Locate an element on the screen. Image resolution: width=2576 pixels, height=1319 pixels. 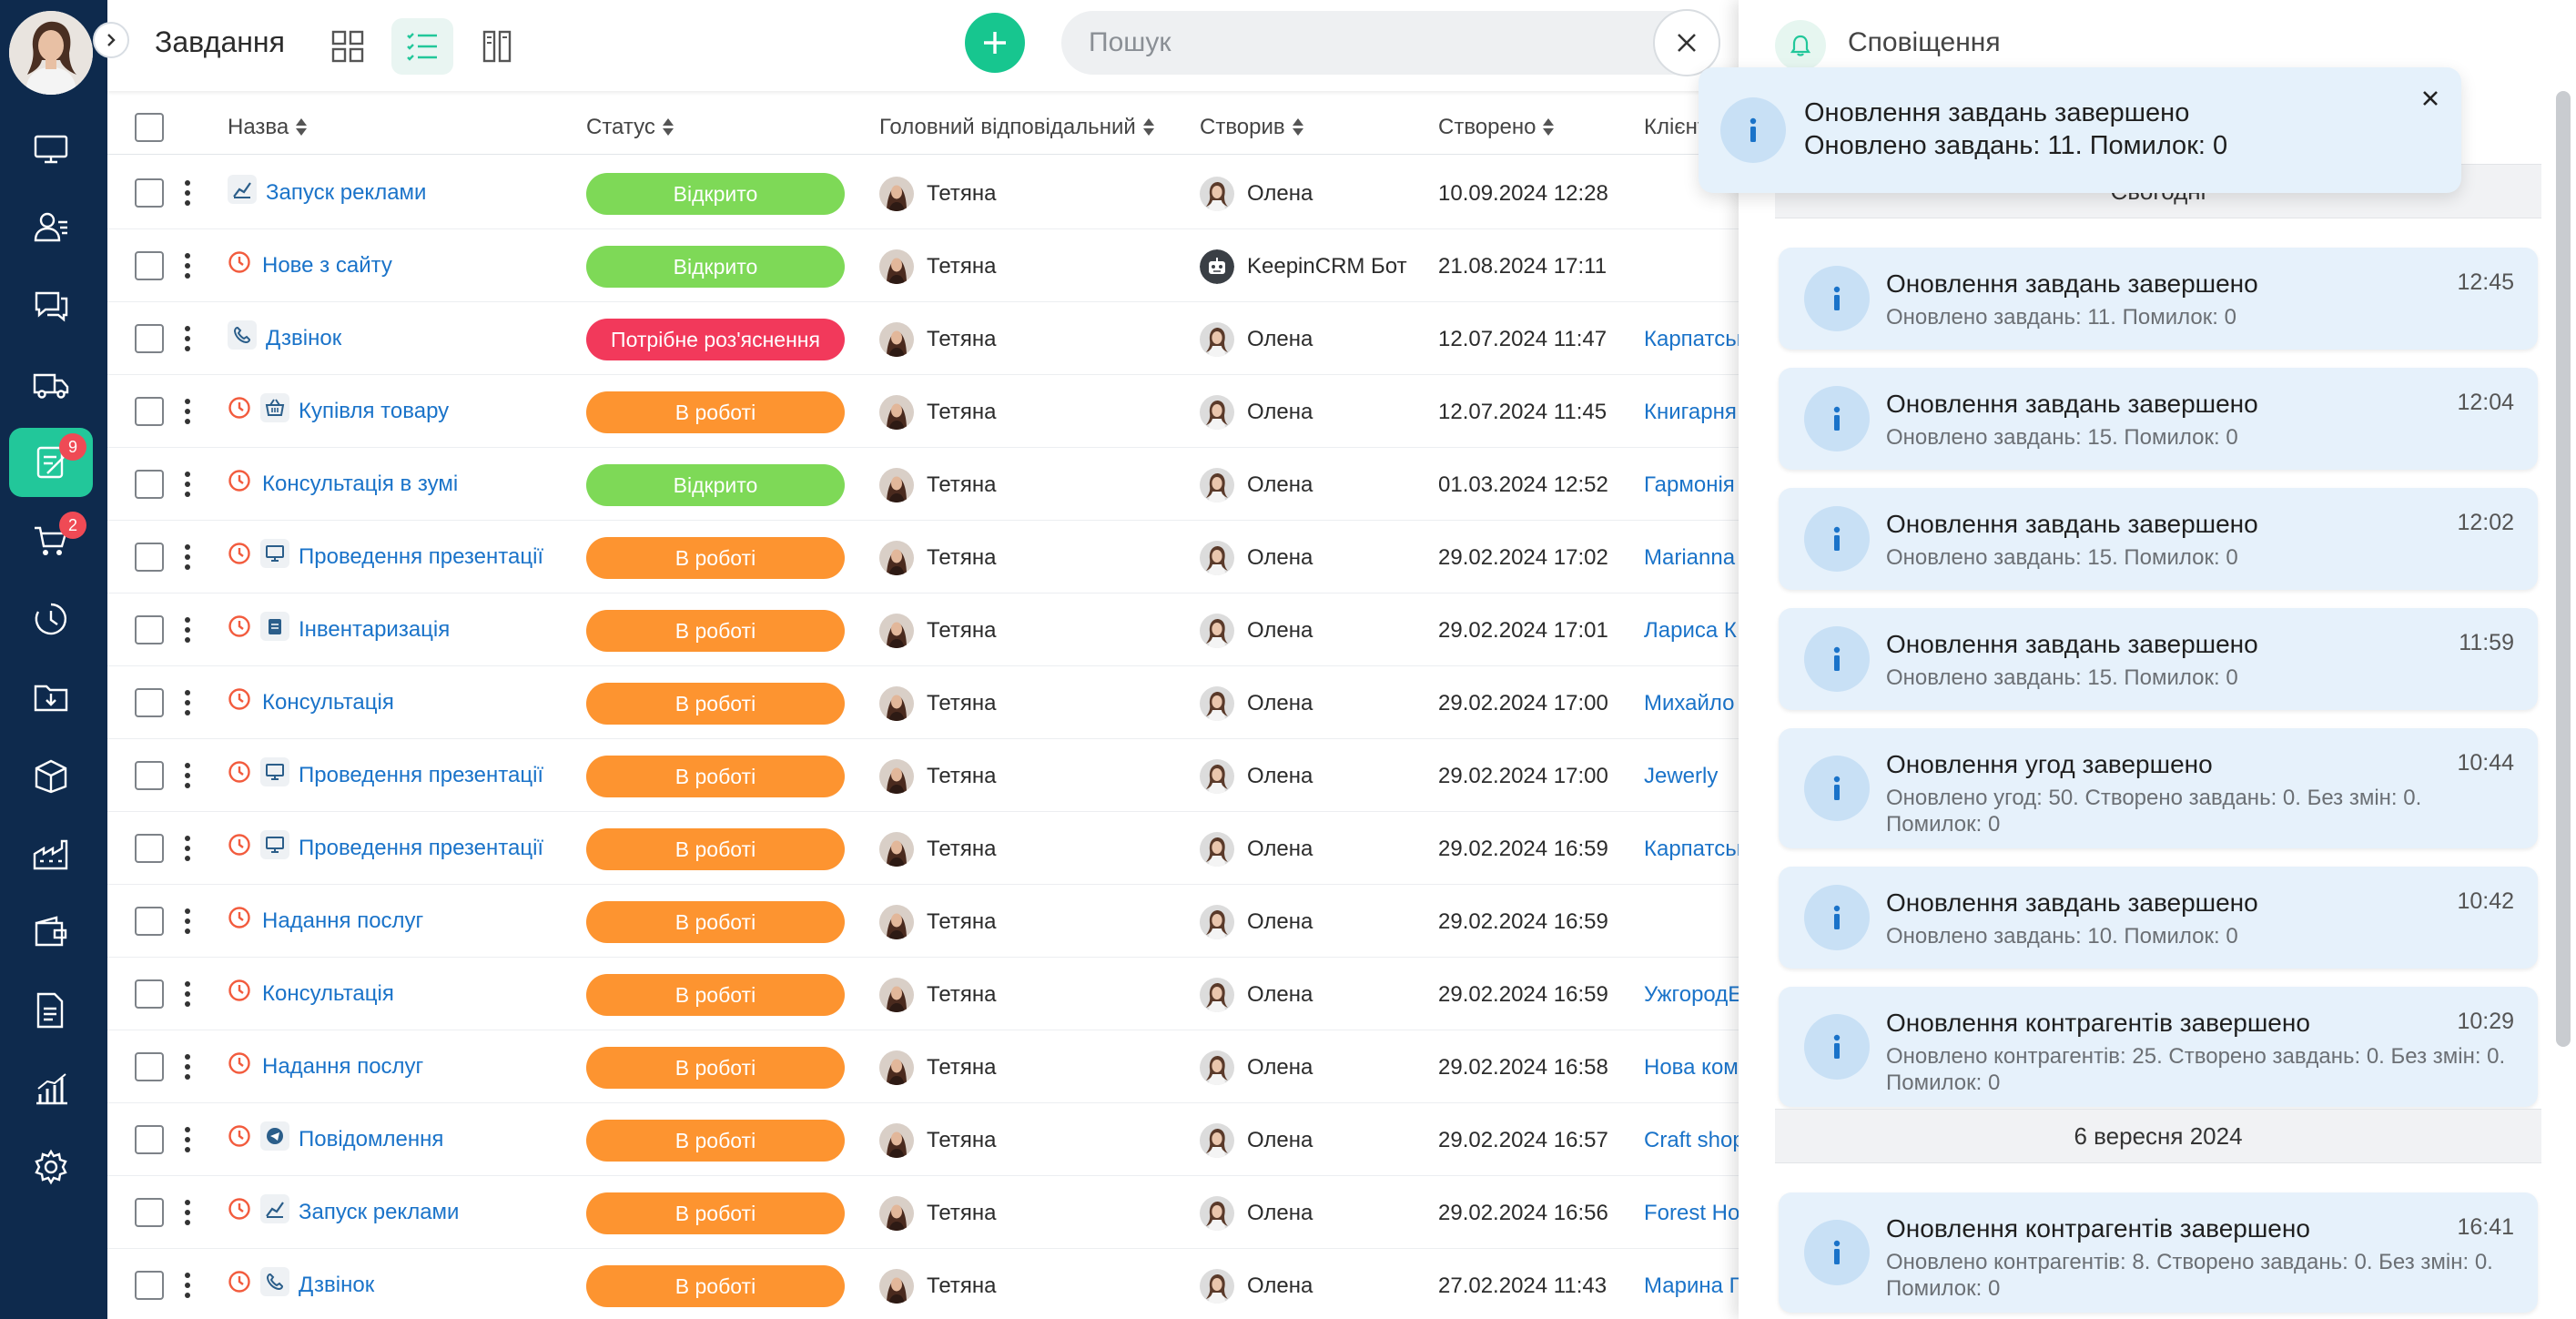
user-avatar is located at coordinates (51, 53).